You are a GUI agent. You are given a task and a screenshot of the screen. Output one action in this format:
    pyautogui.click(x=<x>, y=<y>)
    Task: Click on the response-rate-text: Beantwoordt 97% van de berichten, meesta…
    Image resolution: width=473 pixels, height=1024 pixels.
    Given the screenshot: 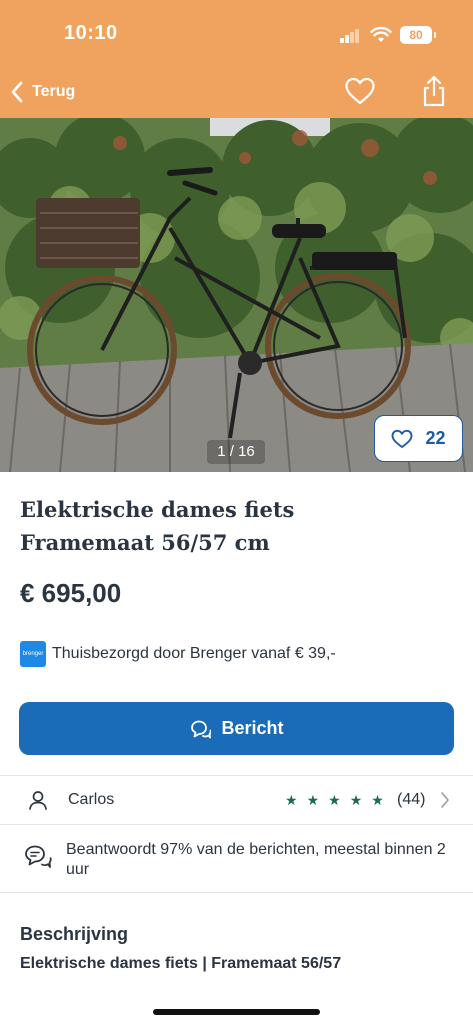 What is the action you would take?
    pyautogui.click(x=256, y=859)
    